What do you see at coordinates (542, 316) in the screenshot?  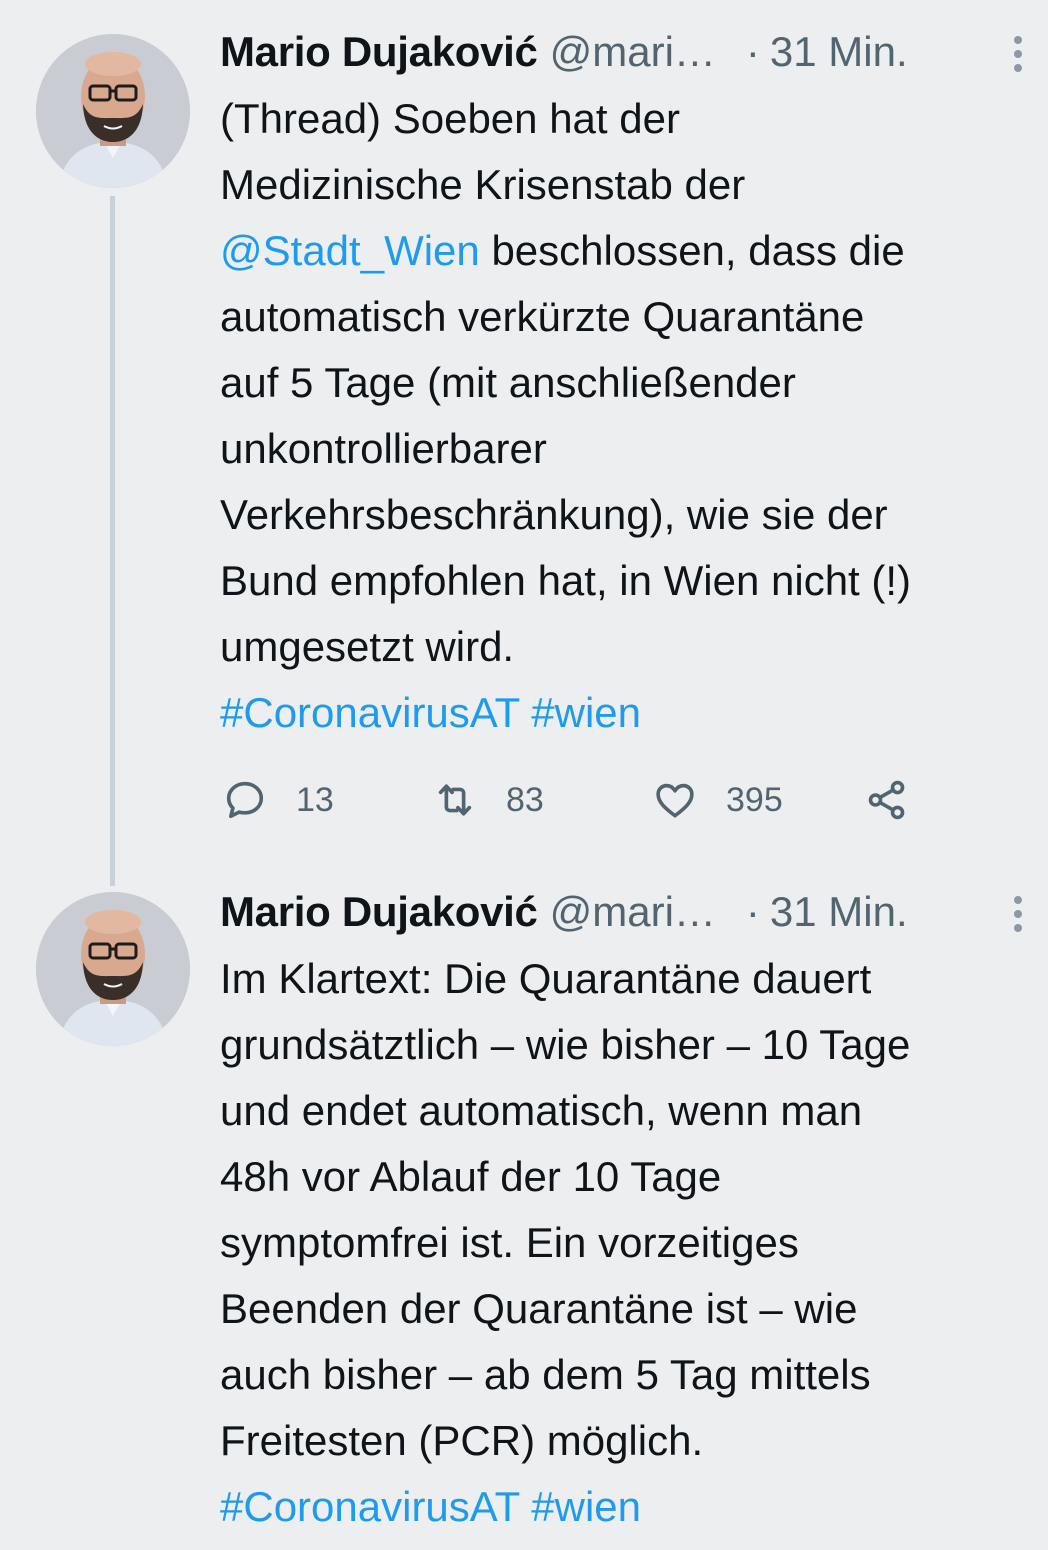 I see `tweet-text-line: automatisch verkürzte Quarantäne` at bounding box center [542, 316].